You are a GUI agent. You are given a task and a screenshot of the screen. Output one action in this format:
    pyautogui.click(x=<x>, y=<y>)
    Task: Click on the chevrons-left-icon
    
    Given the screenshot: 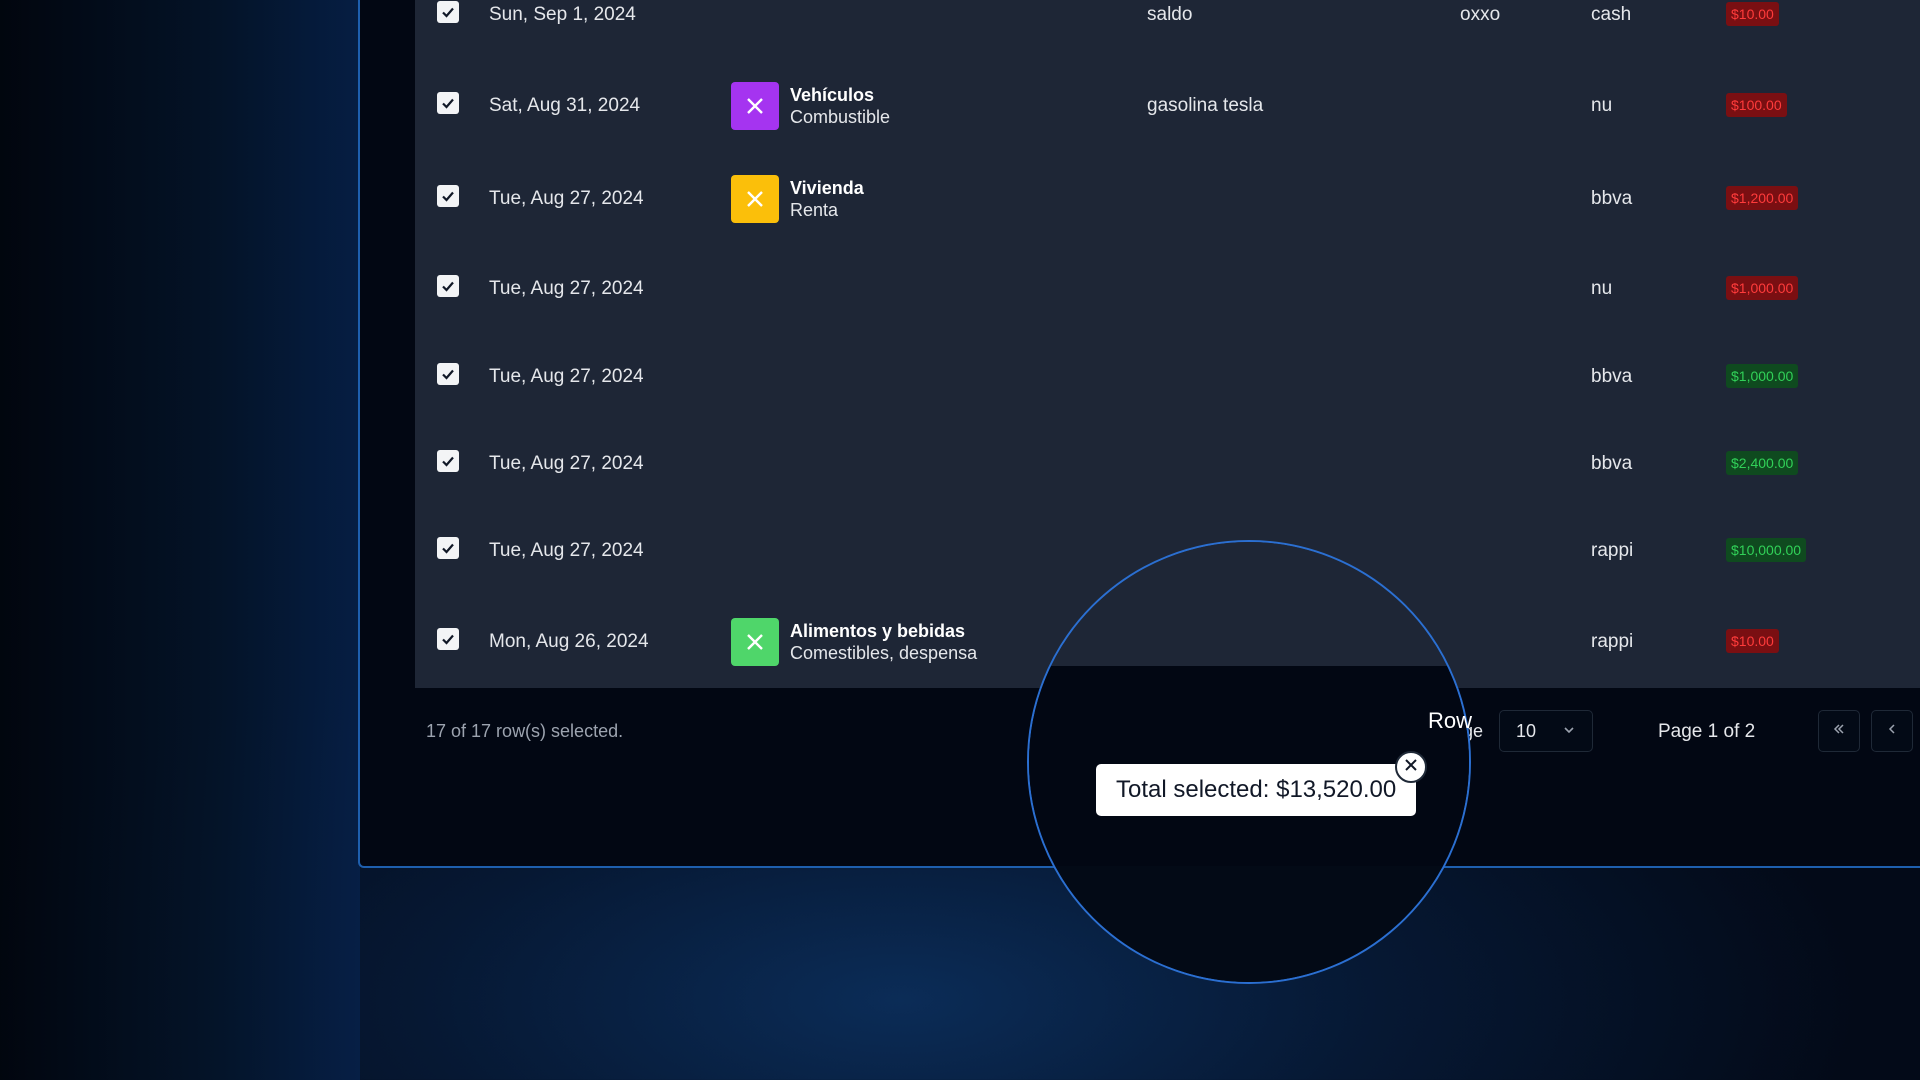 What is the action you would take?
    pyautogui.click(x=1839, y=731)
    